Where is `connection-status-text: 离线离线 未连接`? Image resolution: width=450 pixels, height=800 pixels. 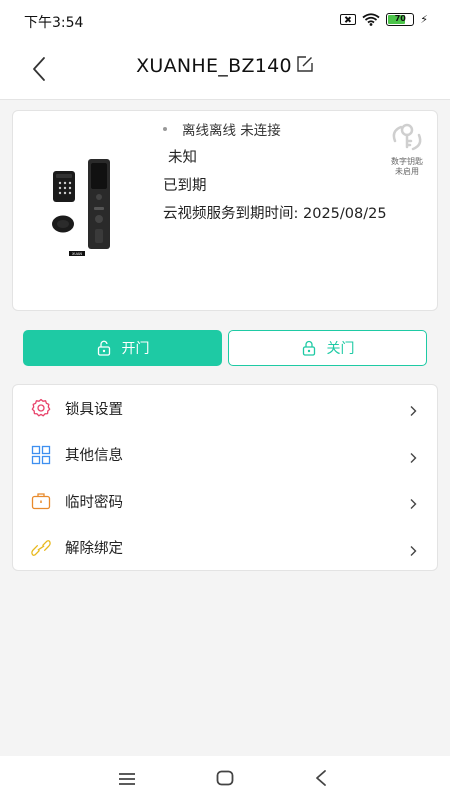
connection-status-text: 离线离线 未连接 is located at coordinates (231, 131).